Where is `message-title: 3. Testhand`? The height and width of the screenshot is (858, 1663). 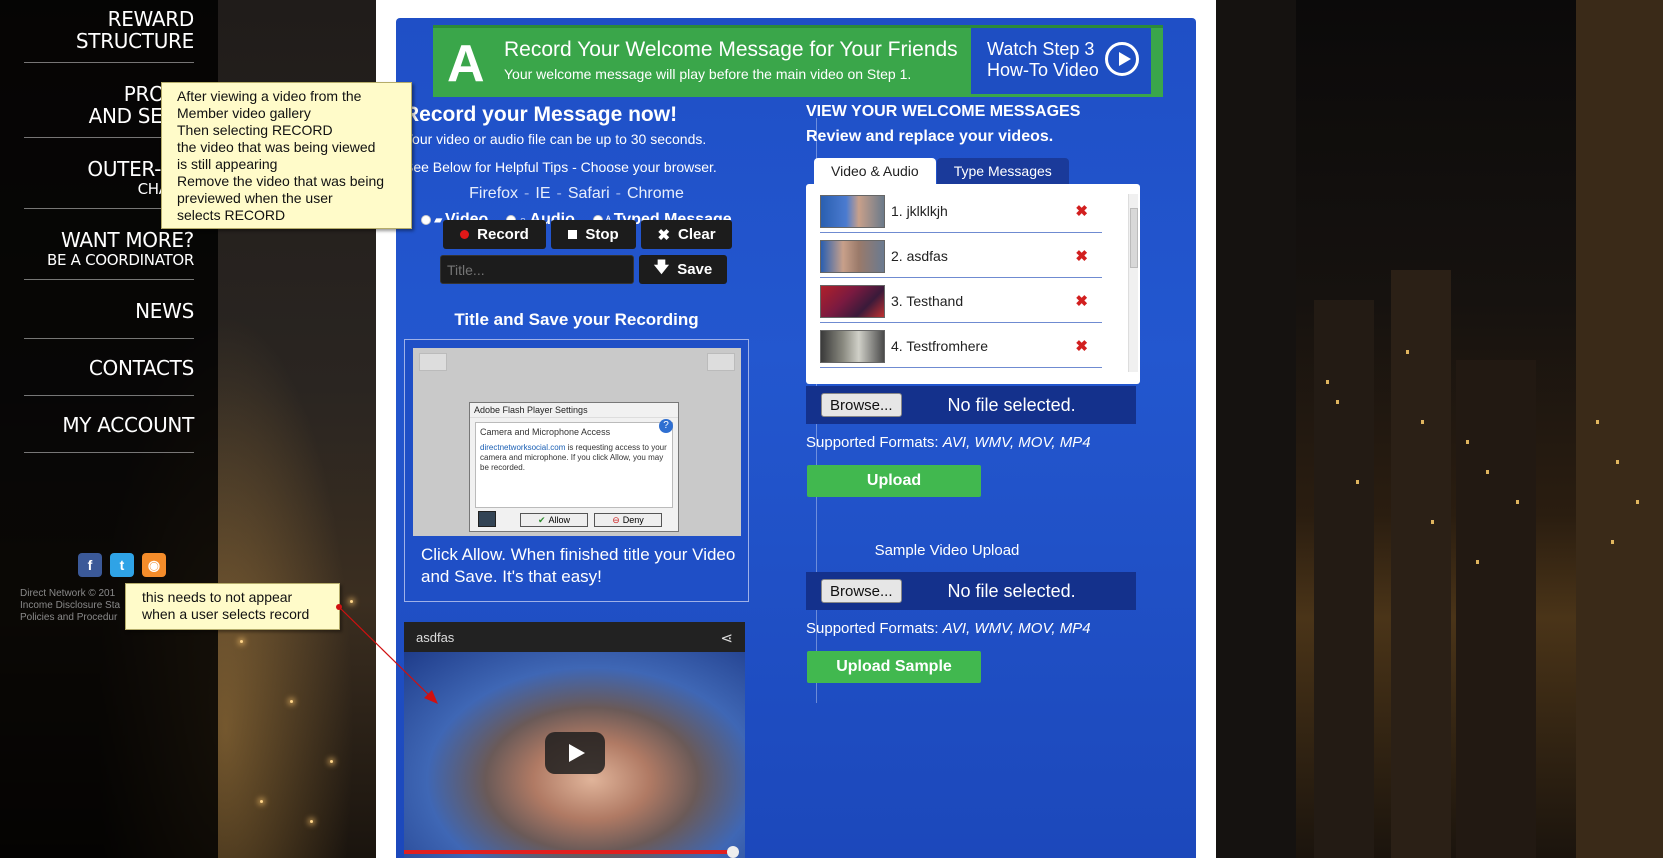 message-title: 3. Testhand is located at coordinates (983, 301).